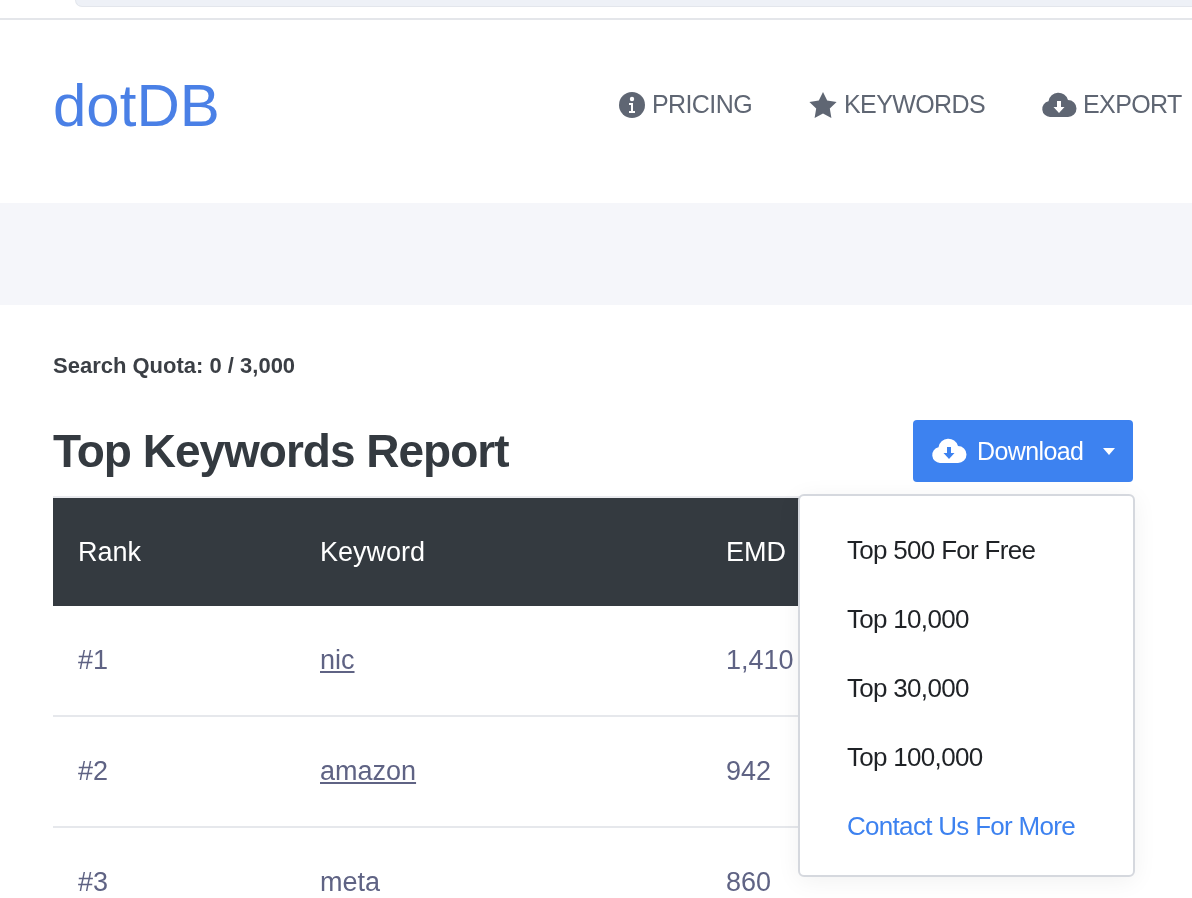 The height and width of the screenshot is (898, 1192). I want to click on keyword-link: meta, so click(350, 882).